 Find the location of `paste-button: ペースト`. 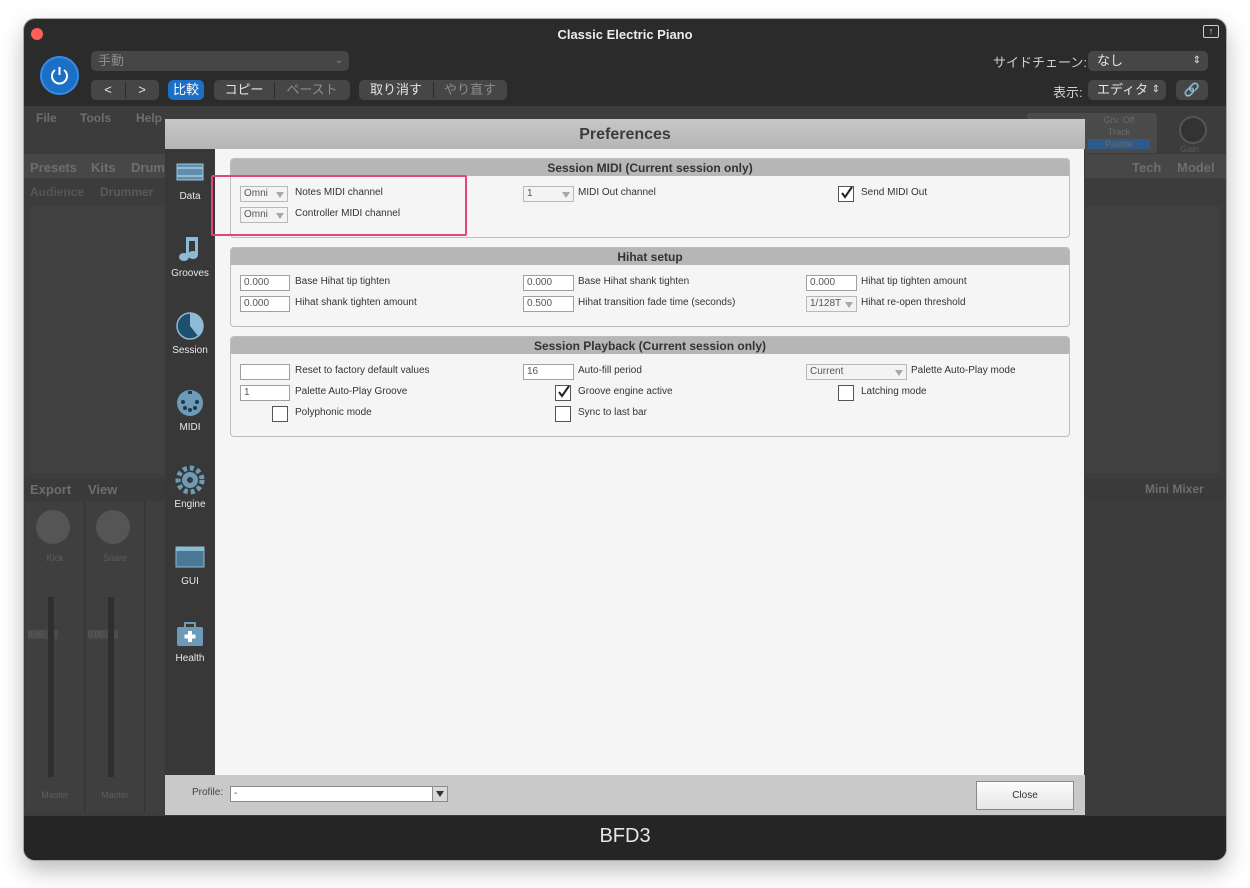

paste-button: ペースト is located at coordinates (312, 90).